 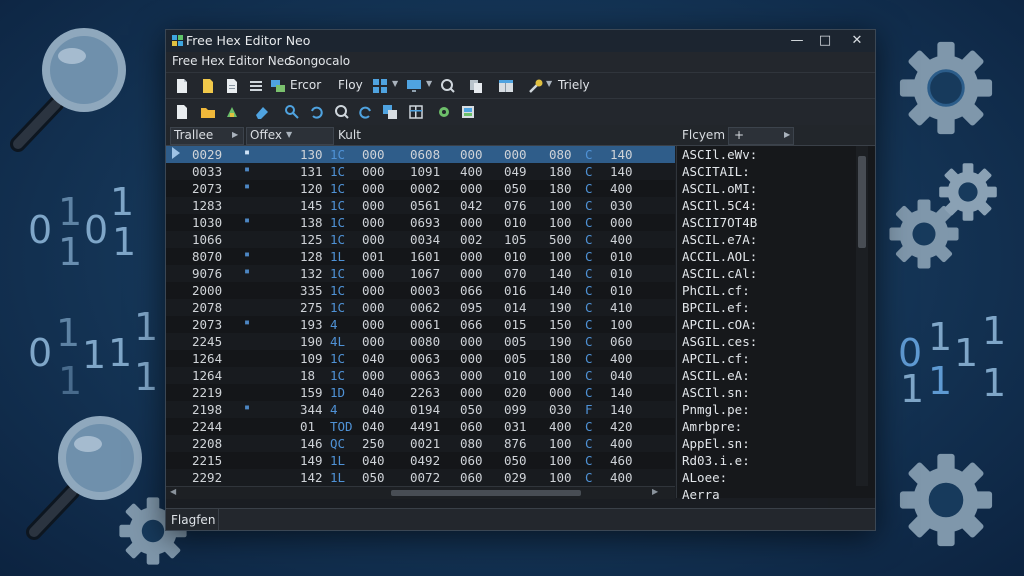 What do you see at coordinates (719, 205) in the screenshot?
I see `ascii-row: ASCIl.5C4:` at bounding box center [719, 205].